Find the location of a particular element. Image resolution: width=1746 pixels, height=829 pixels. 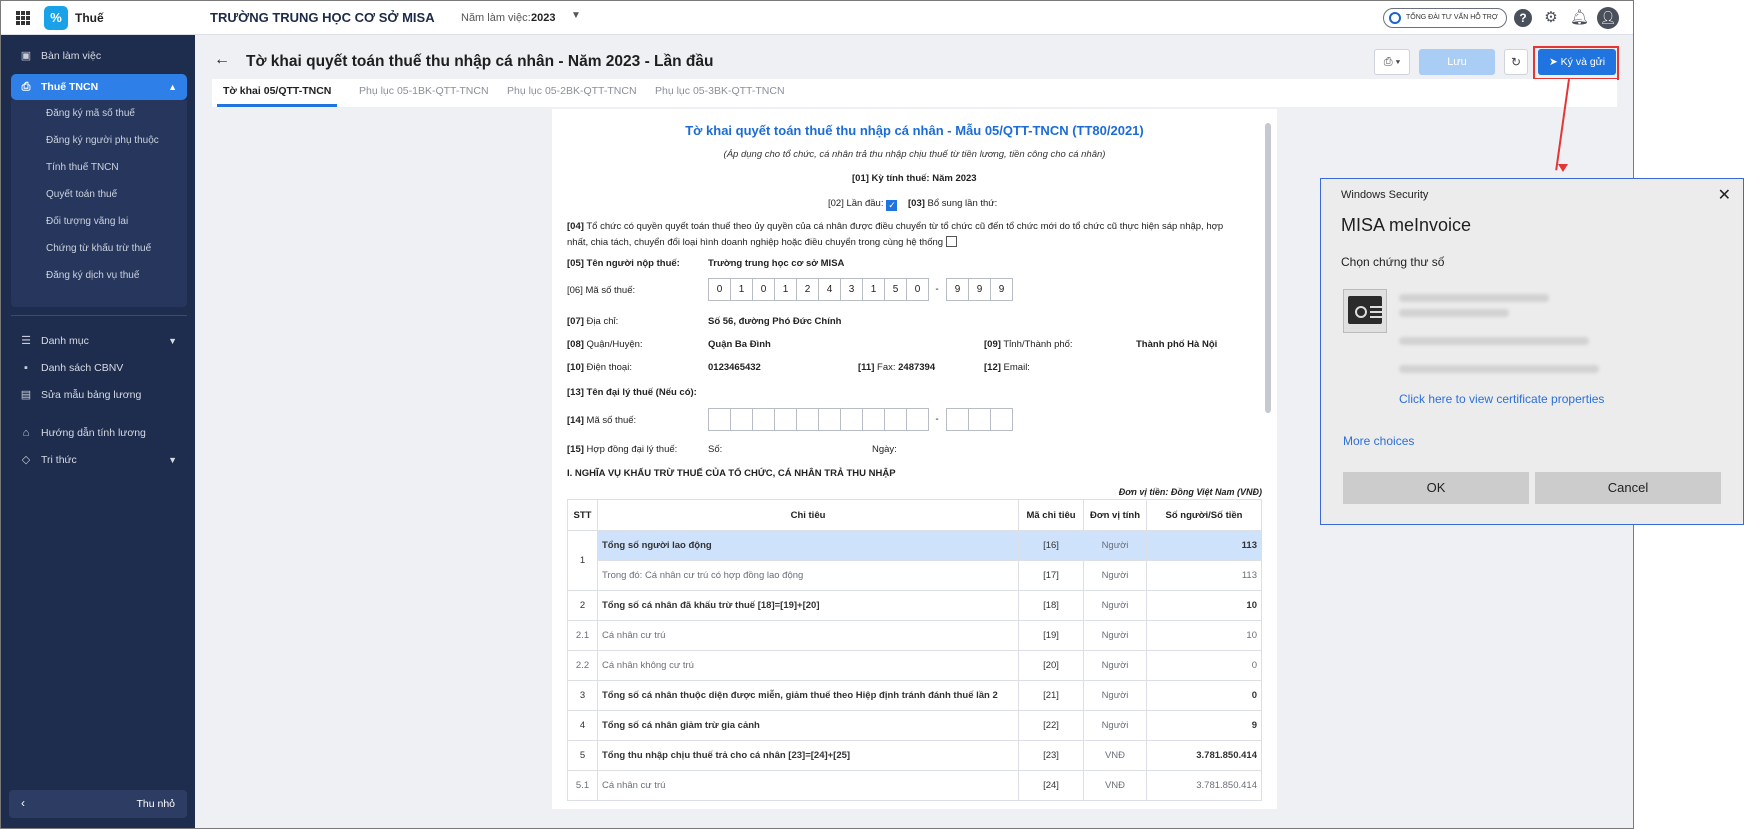

submenu-item: Tính thuế TNCN is located at coordinates (82, 167).